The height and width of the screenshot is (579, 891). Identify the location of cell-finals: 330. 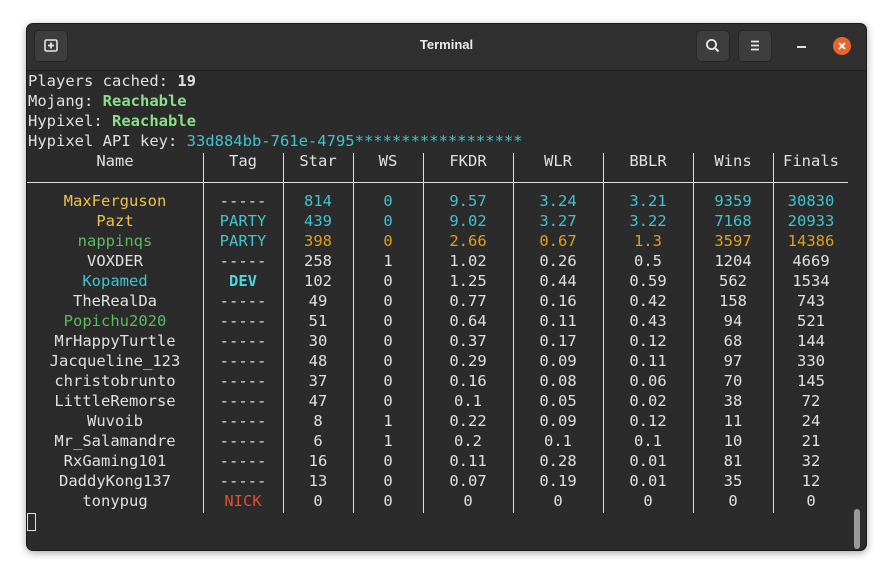
(811, 361).